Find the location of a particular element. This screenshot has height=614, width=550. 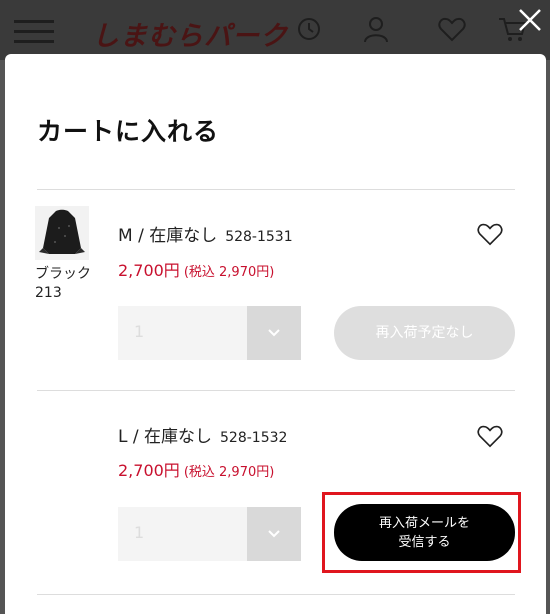

variant-l-price: 2,700円 (税込 2,970円) is located at coordinates (196, 469).